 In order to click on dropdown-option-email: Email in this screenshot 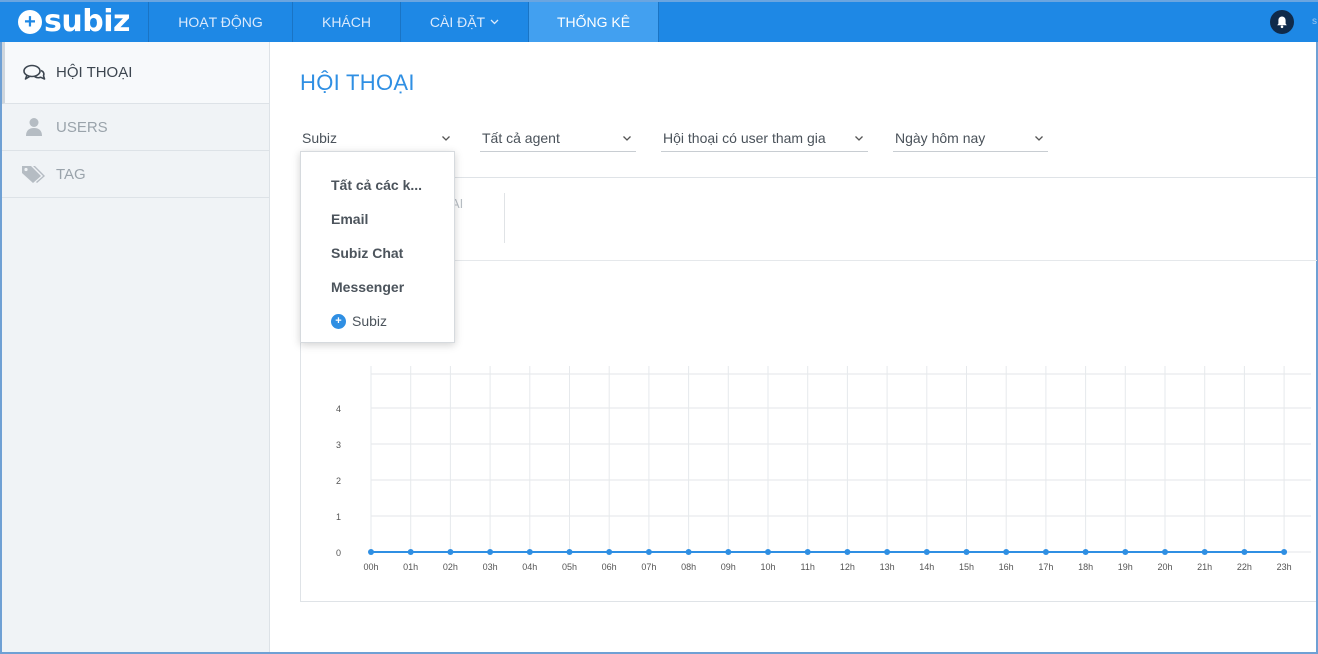, I will do `click(377, 219)`.